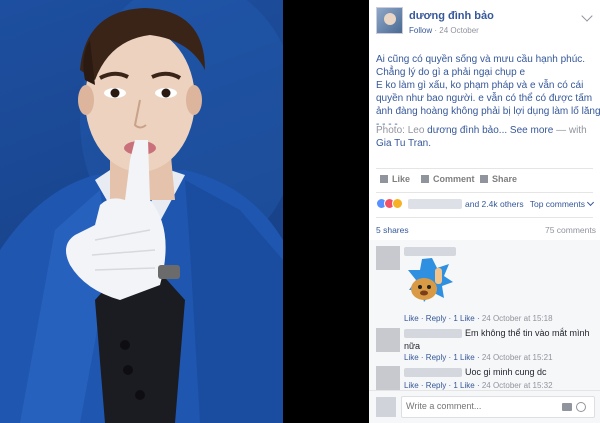  I want to click on comment-input-wrapper, so click(498, 407).